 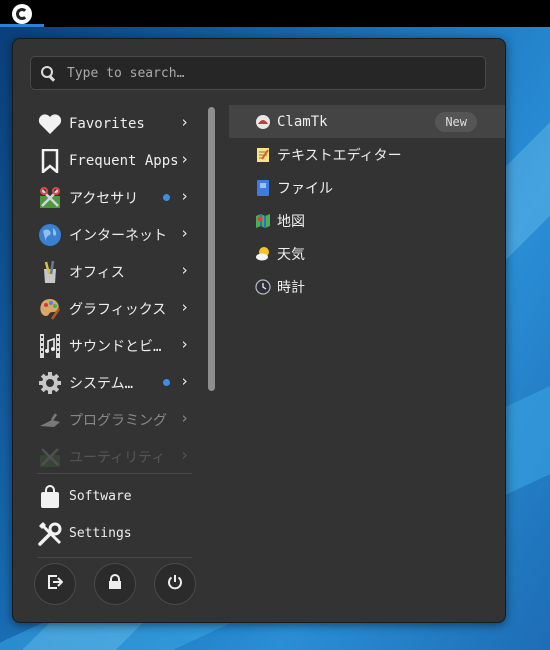 I want to click on app-label: テキストエディター, so click(x=339, y=155).